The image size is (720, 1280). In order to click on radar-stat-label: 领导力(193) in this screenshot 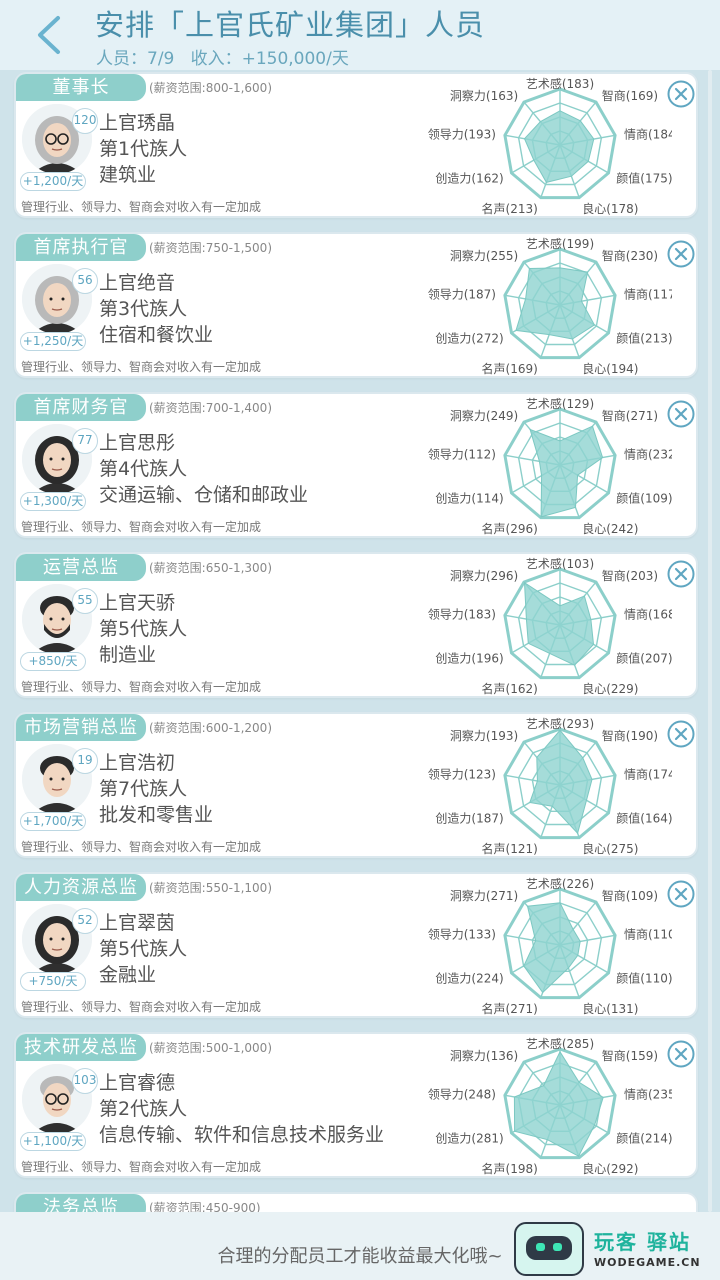, I will do `click(462, 135)`.